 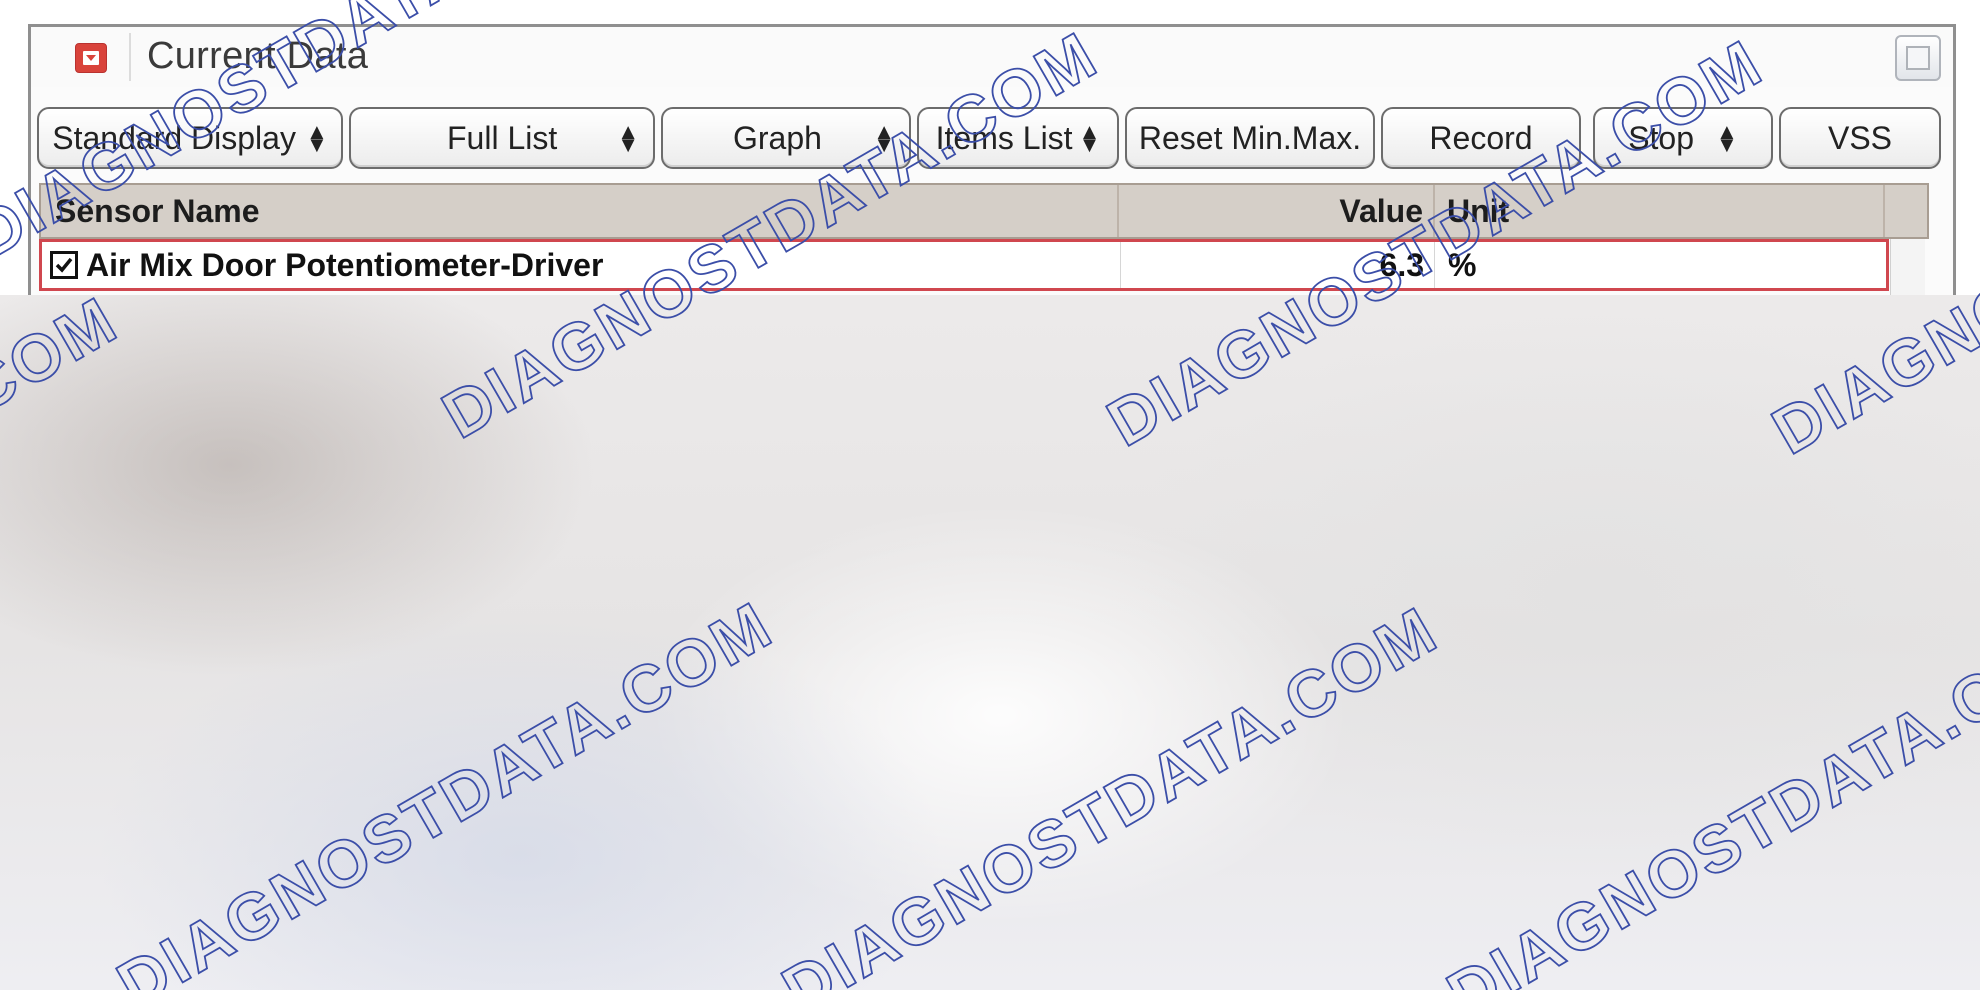 I want to click on row-checkbox, so click(x=64, y=265).